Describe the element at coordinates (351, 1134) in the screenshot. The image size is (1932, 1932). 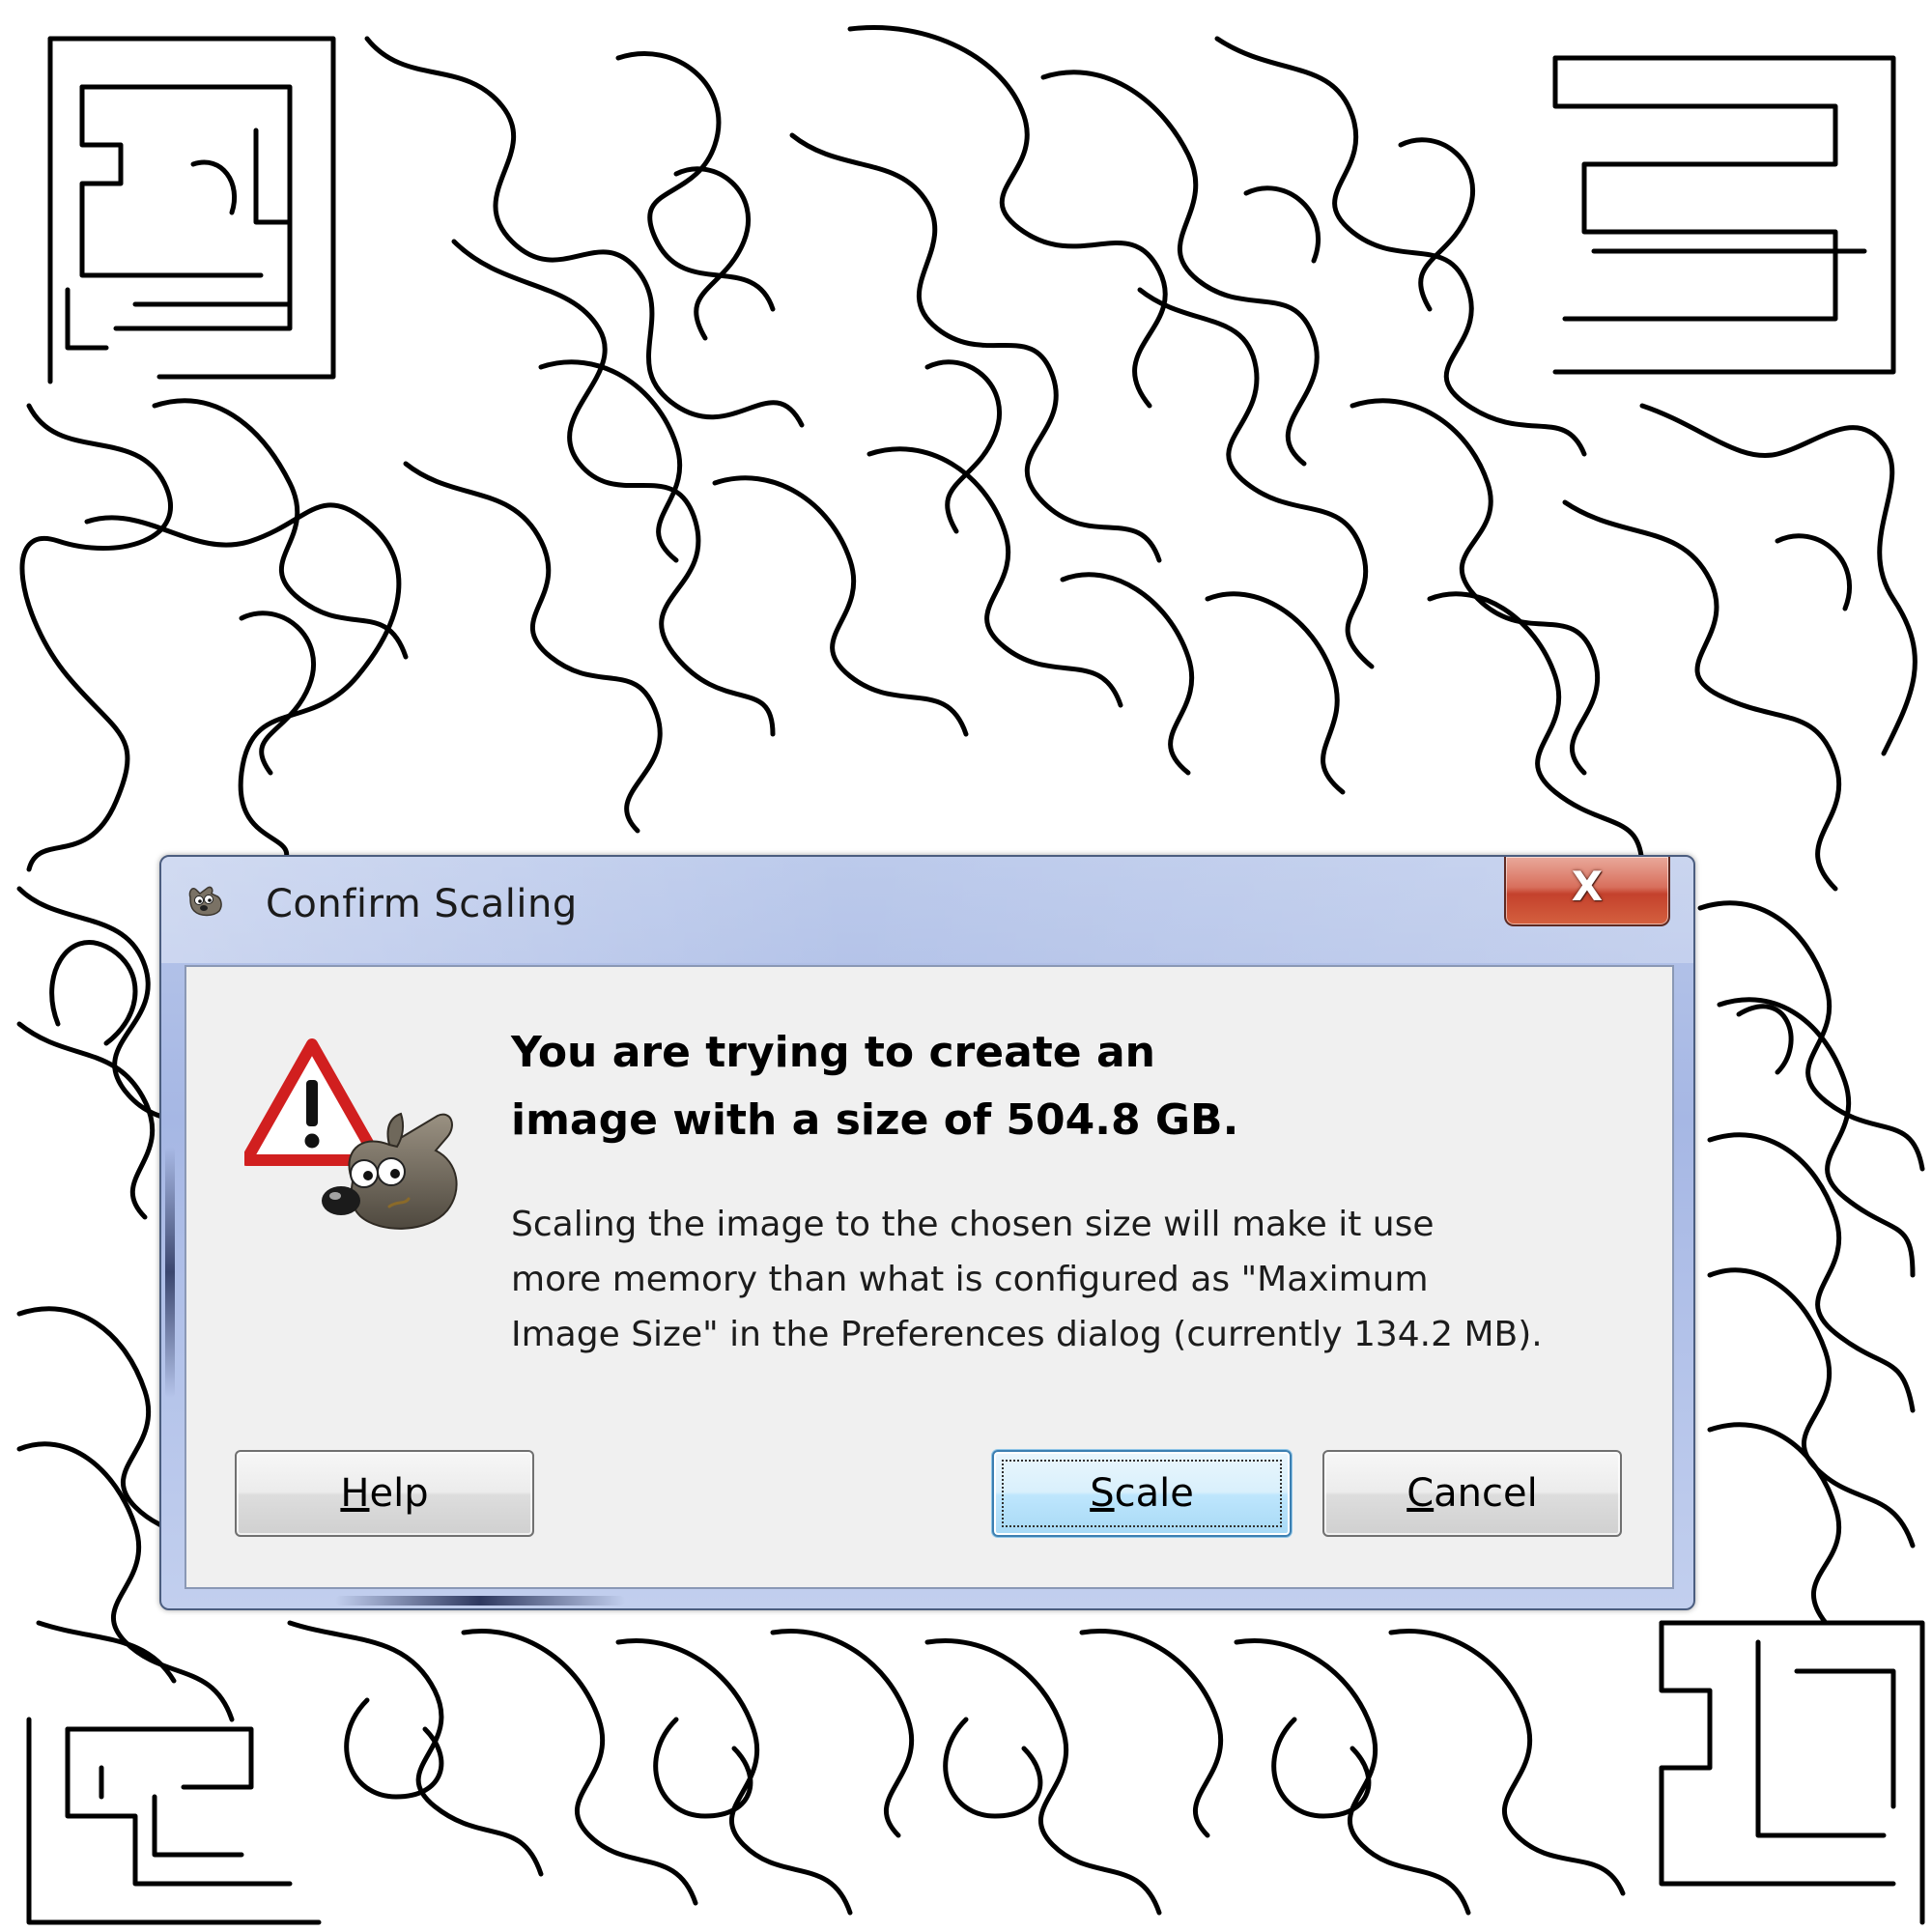
I see `warning-triangle-wilber-icon` at that location.